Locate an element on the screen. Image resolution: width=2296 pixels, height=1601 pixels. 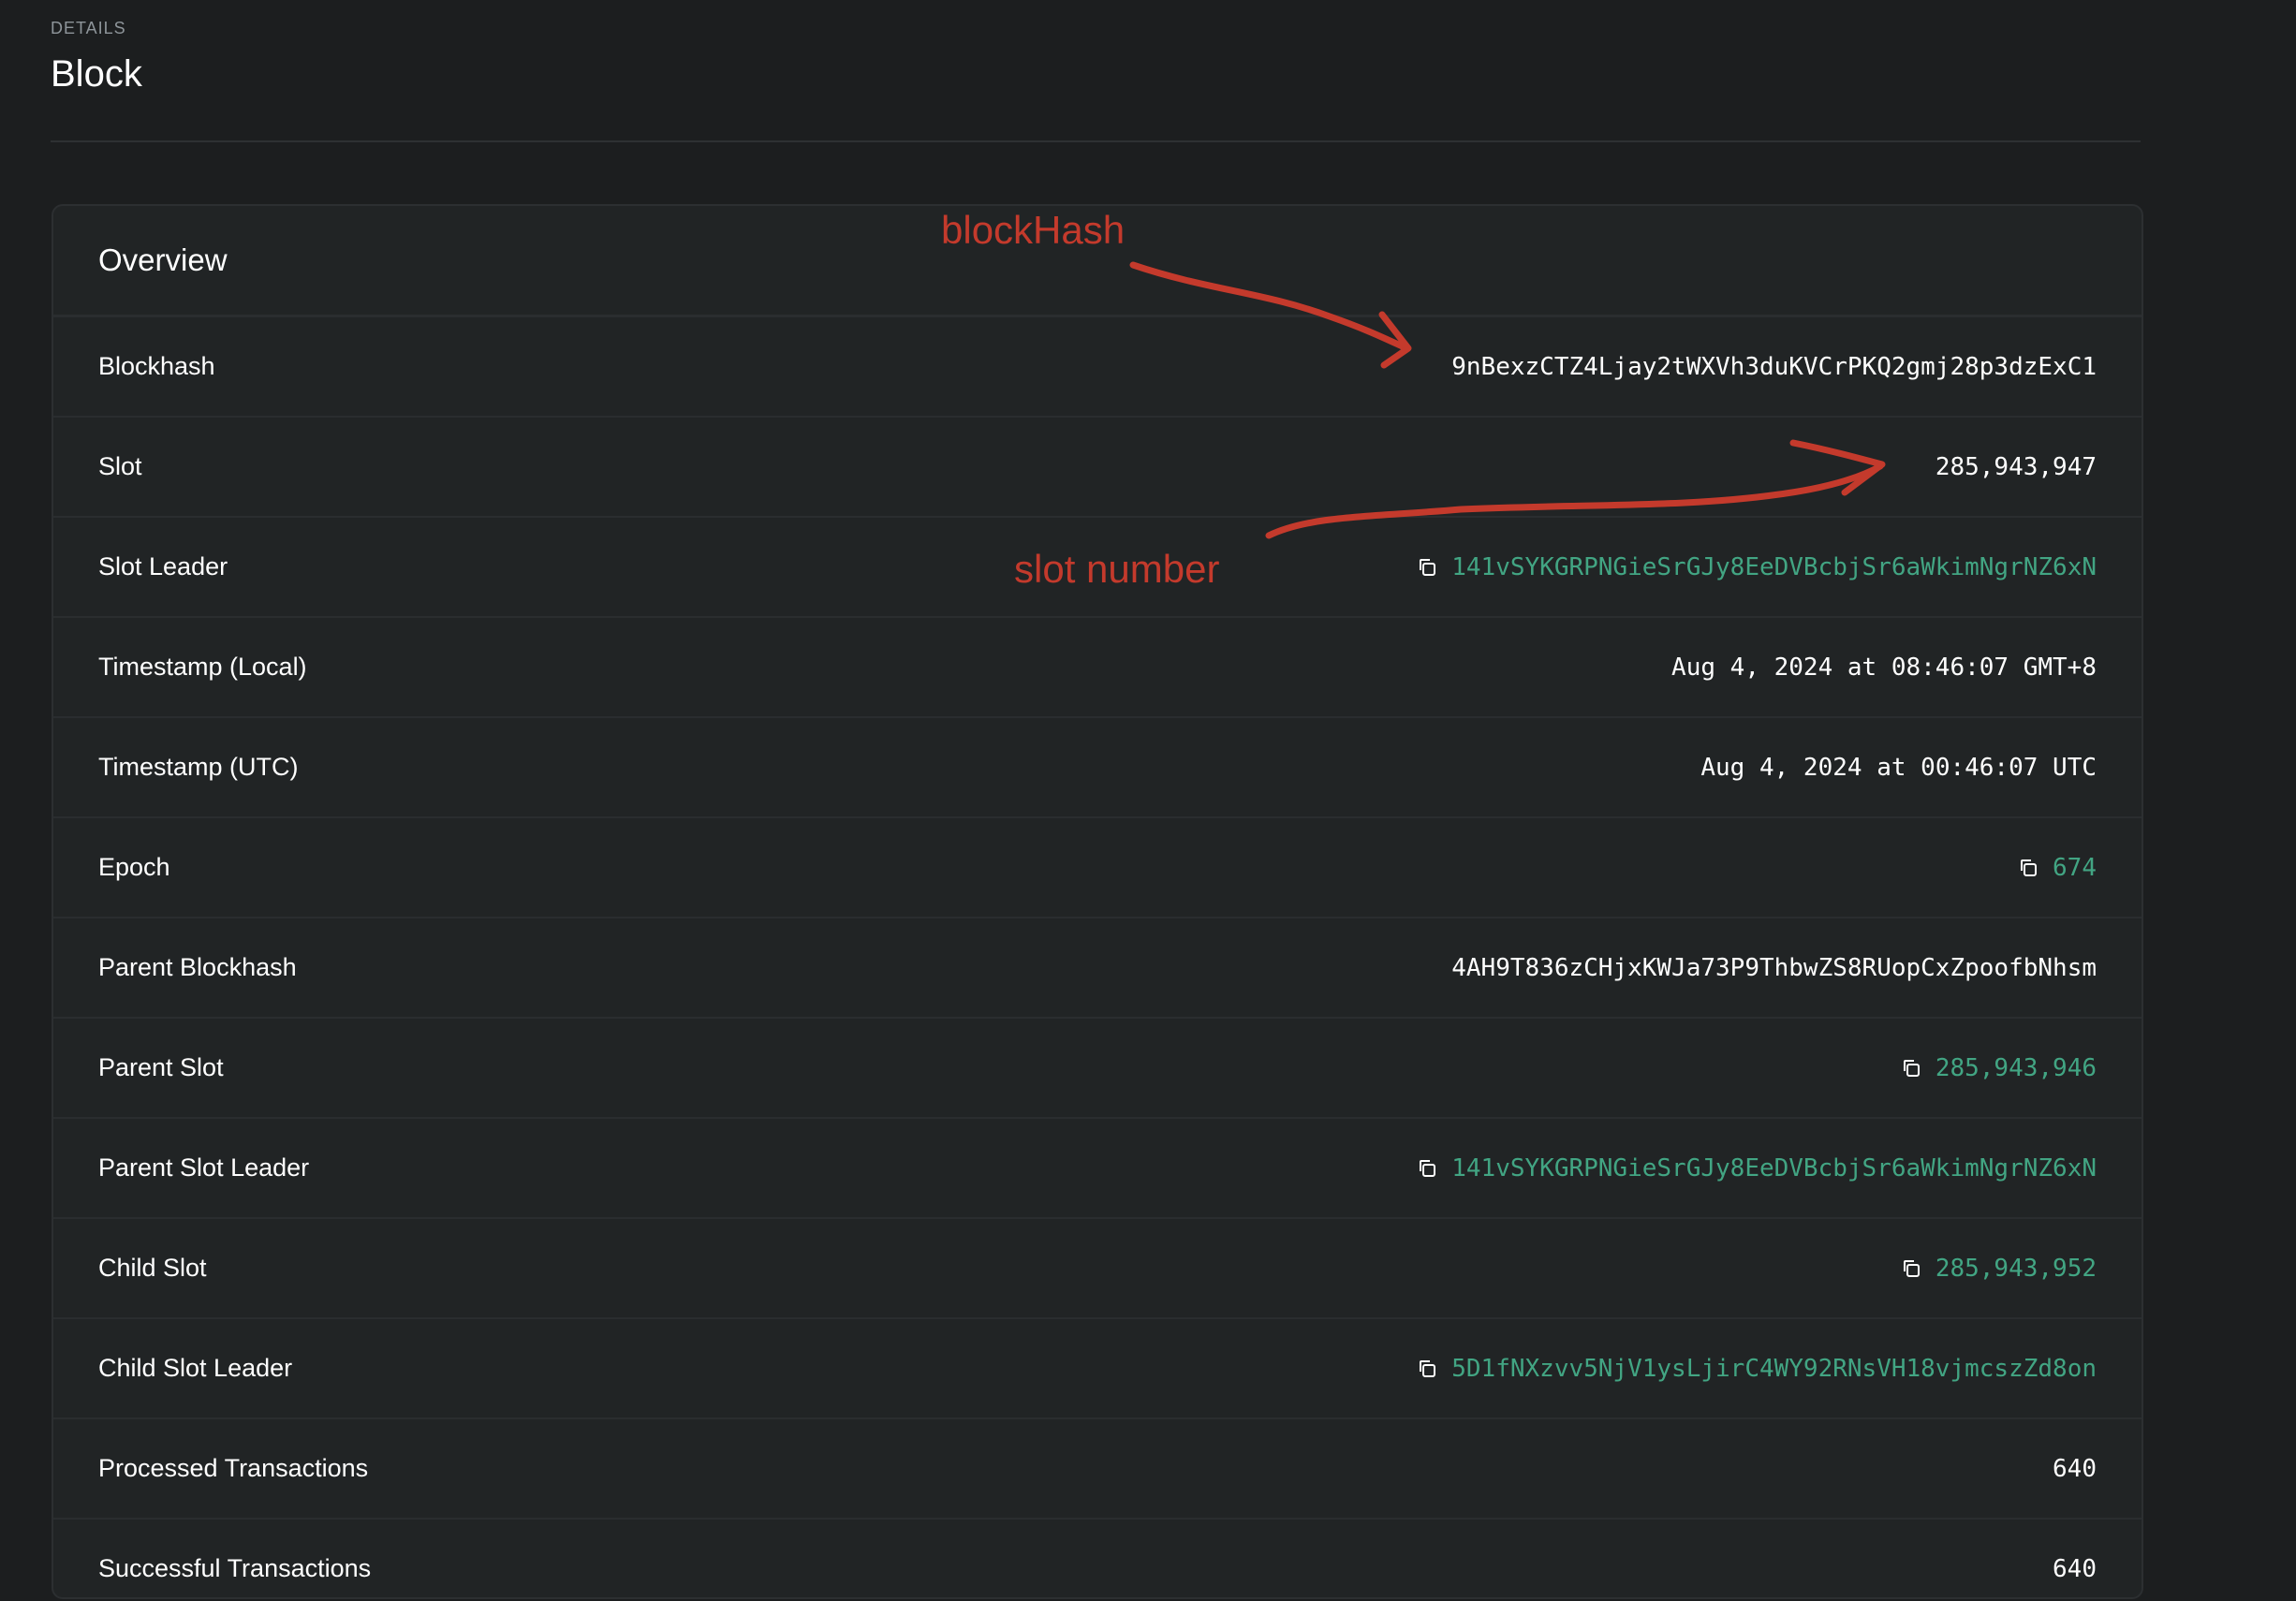
row-value-link: 285,943,946 is located at coordinates (2016, 1068).